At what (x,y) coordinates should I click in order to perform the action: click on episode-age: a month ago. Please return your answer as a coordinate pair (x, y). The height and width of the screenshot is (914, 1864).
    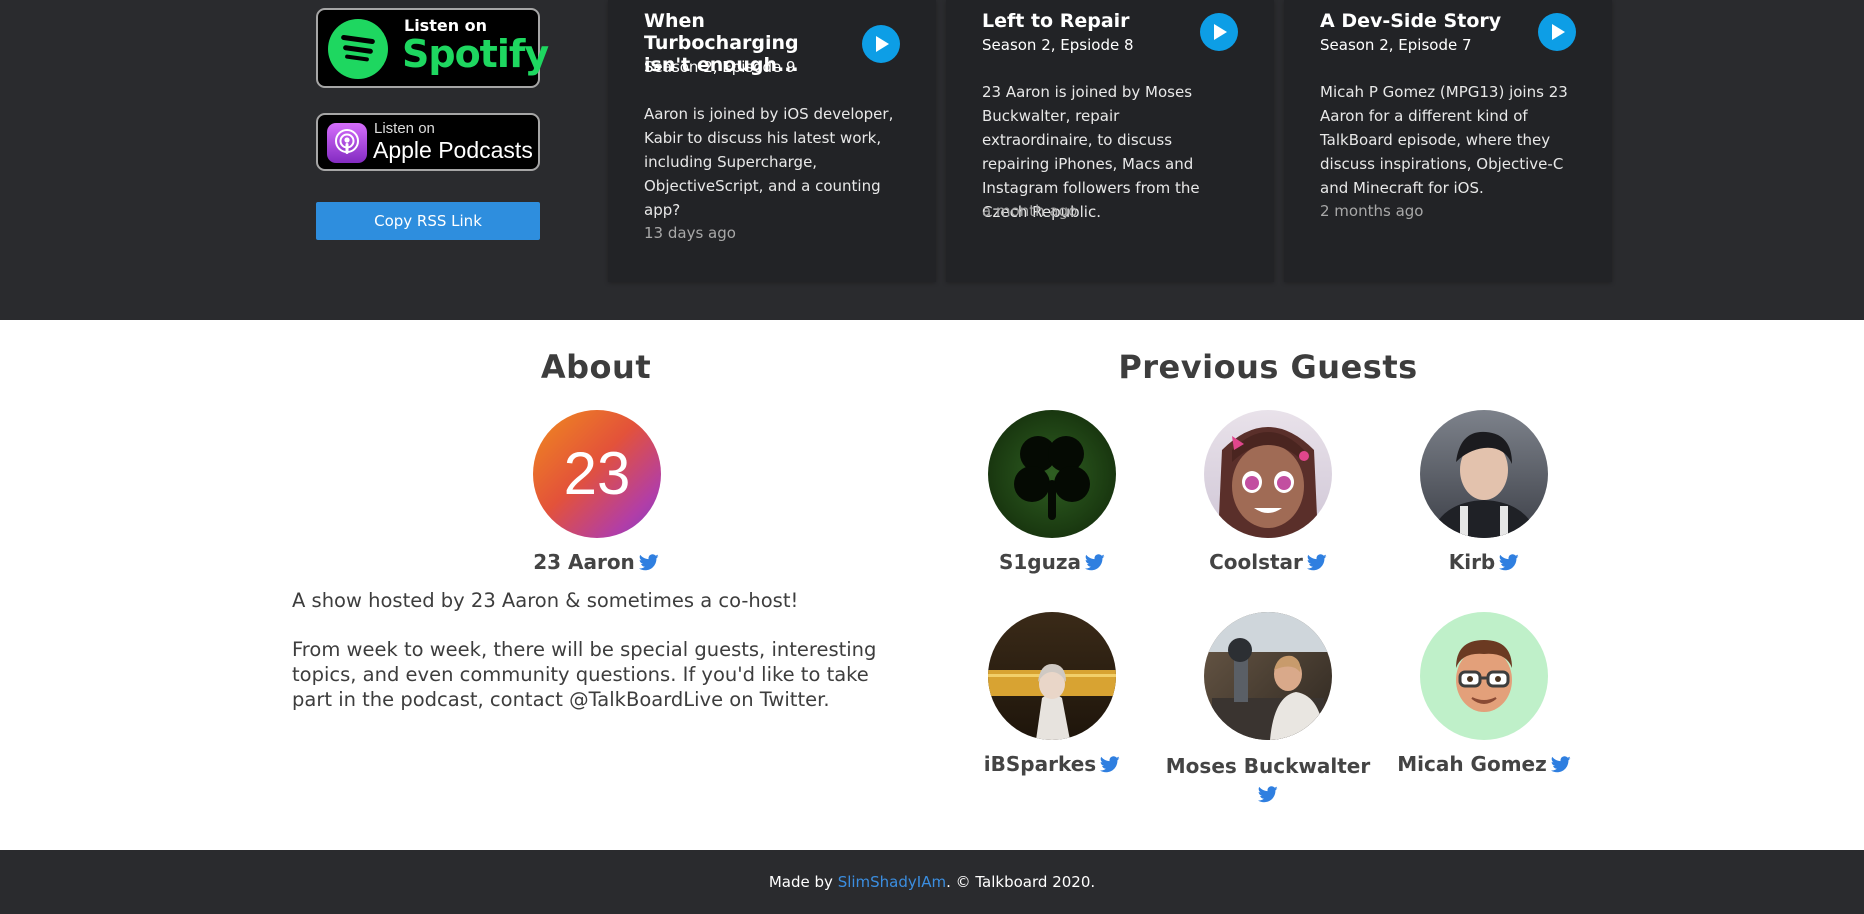
    Looking at the image, I should click on (1030, 211).